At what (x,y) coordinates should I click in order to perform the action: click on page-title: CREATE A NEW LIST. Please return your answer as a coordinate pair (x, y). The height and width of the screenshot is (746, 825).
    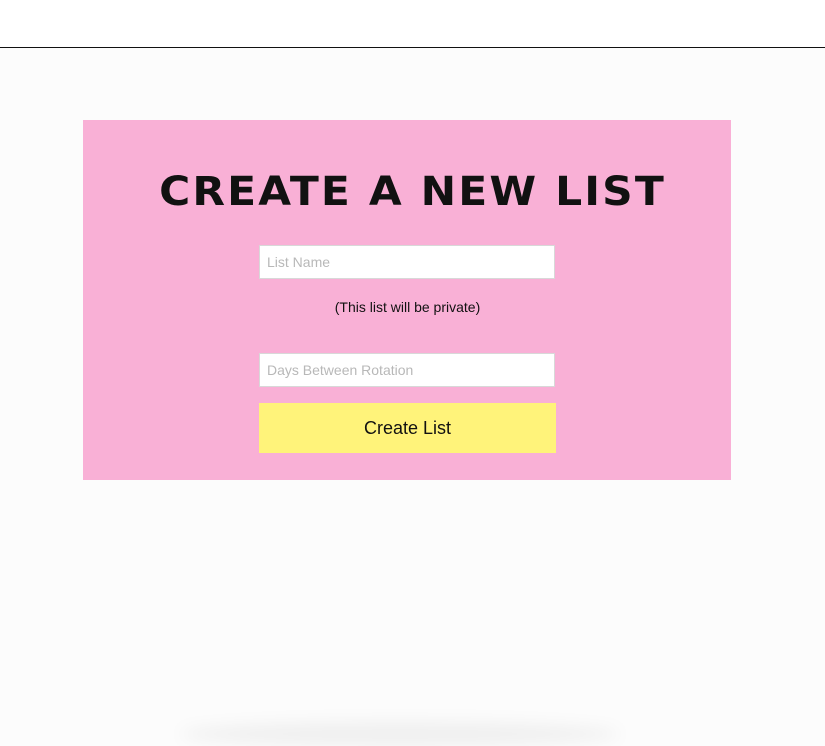
    Looking at the image, I should click on (412, 192).